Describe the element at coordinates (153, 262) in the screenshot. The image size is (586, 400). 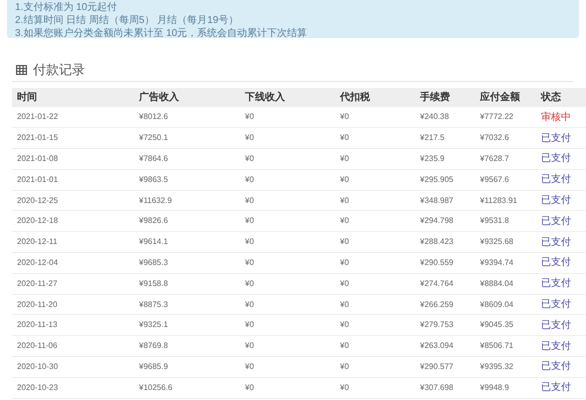
I see `table-cell: ¥9685.3` at that location.